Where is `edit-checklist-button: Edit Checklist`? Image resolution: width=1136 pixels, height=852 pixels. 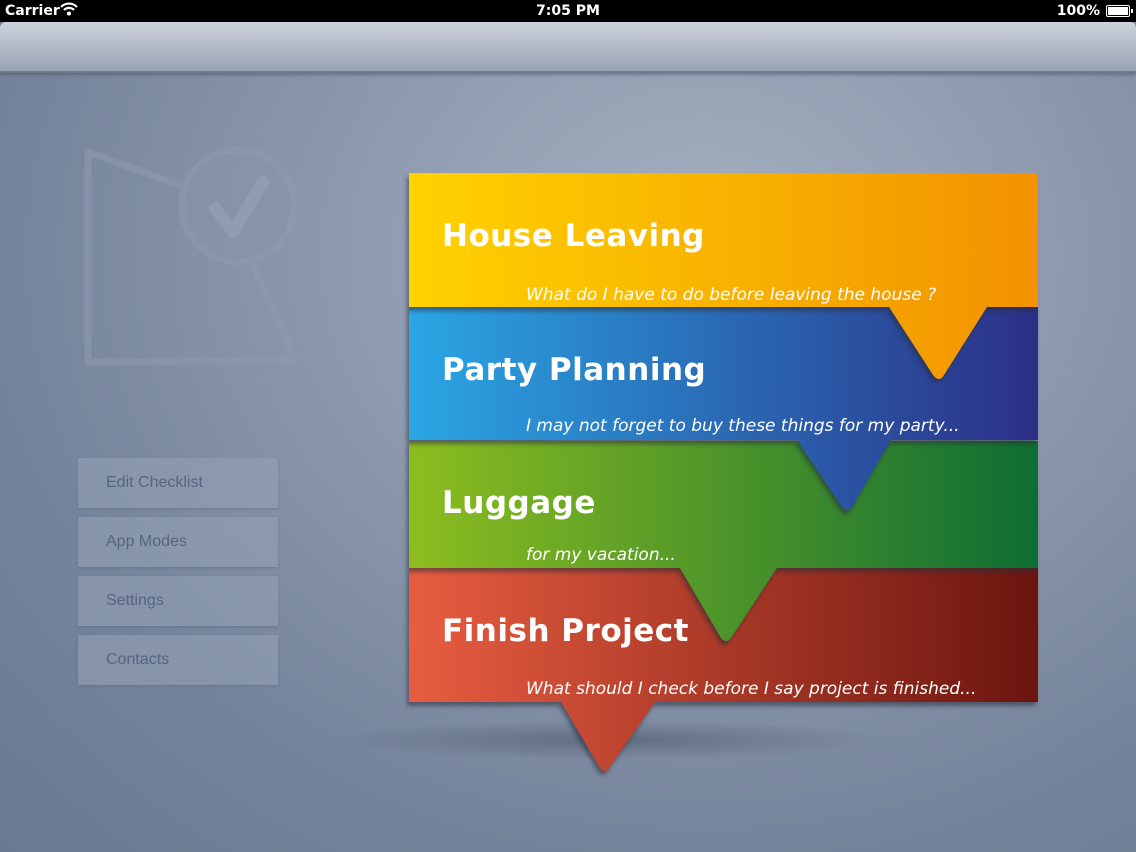 edit-checklist-button: Edit Checklist is located at coordinates (178, 483).